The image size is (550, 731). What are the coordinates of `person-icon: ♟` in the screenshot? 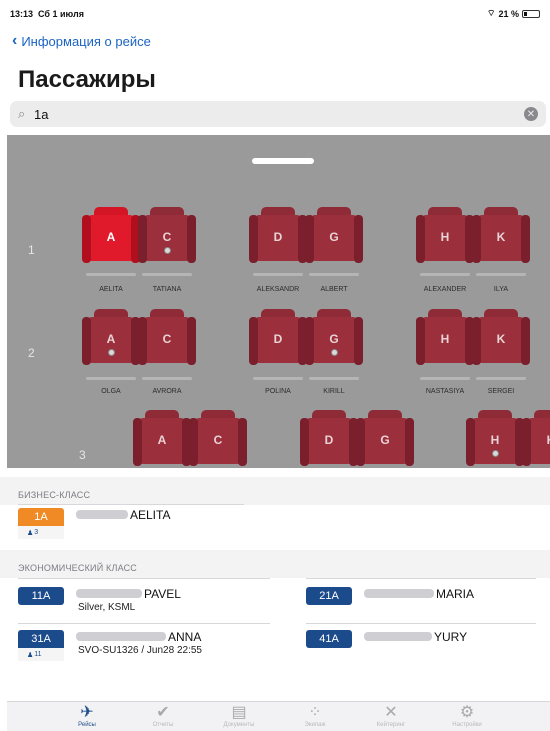 It's located at (30, 655).